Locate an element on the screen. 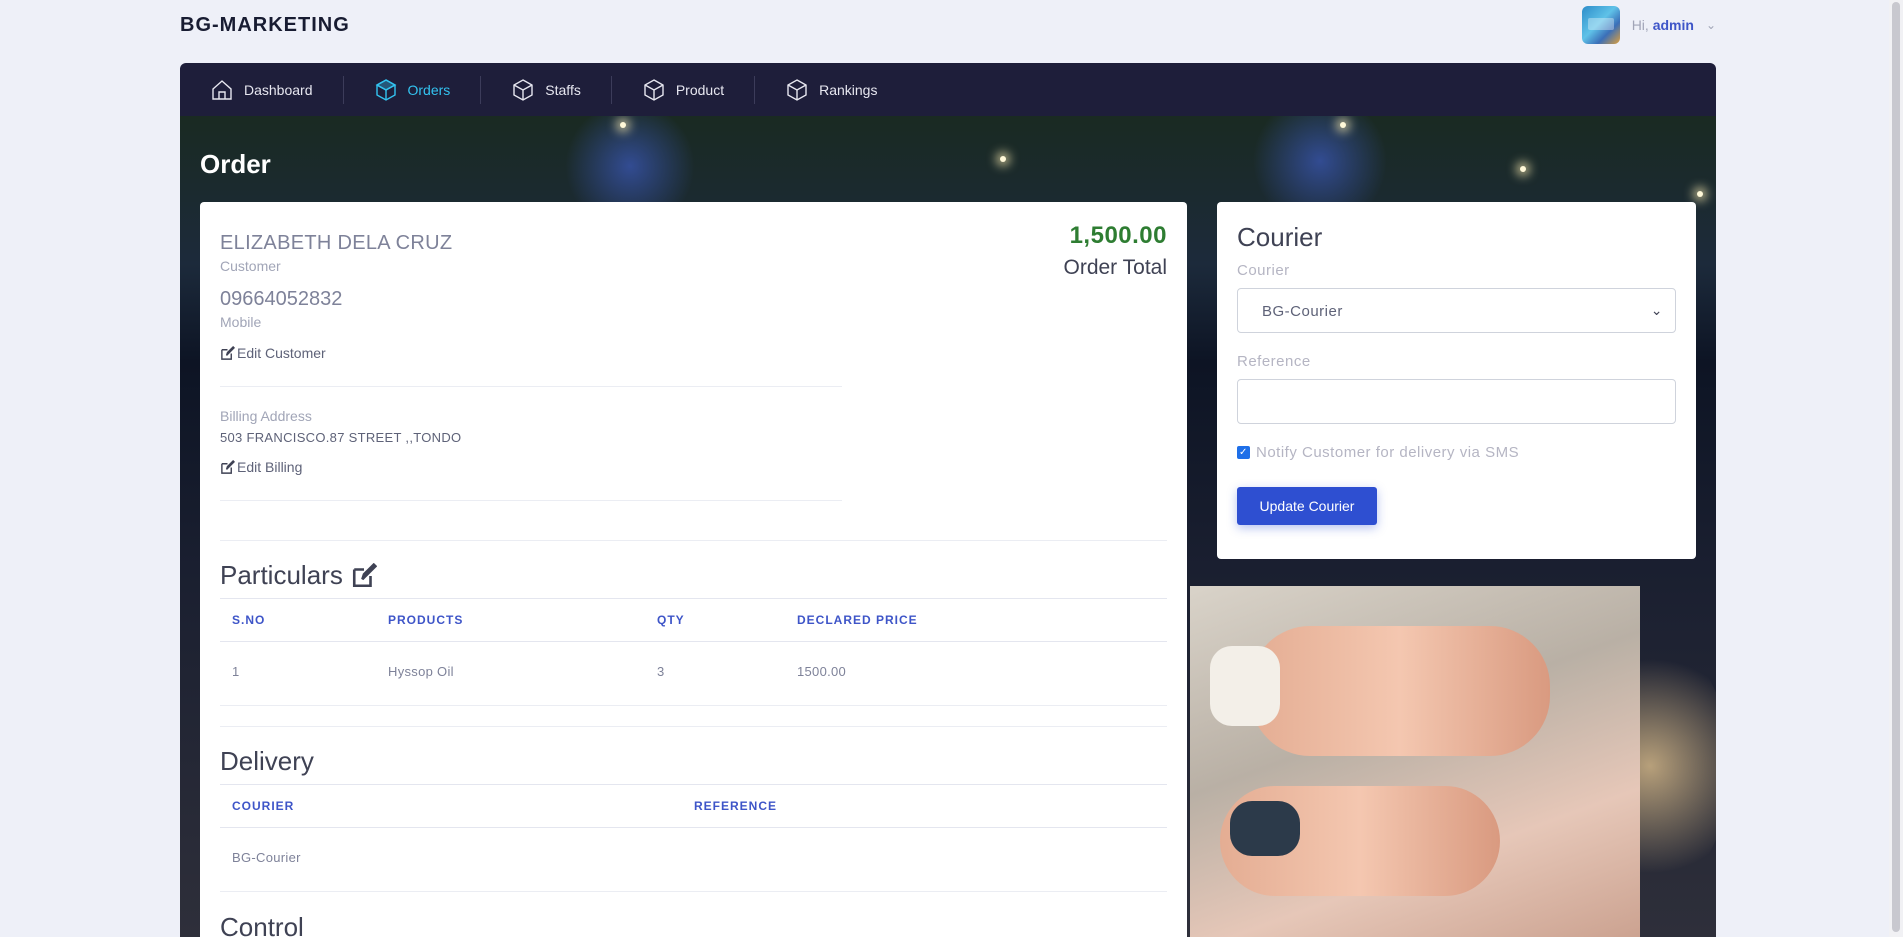 The width and height of the screenshot is (1903, 937). background-photo-hand is located at coordinates (1400, 691).